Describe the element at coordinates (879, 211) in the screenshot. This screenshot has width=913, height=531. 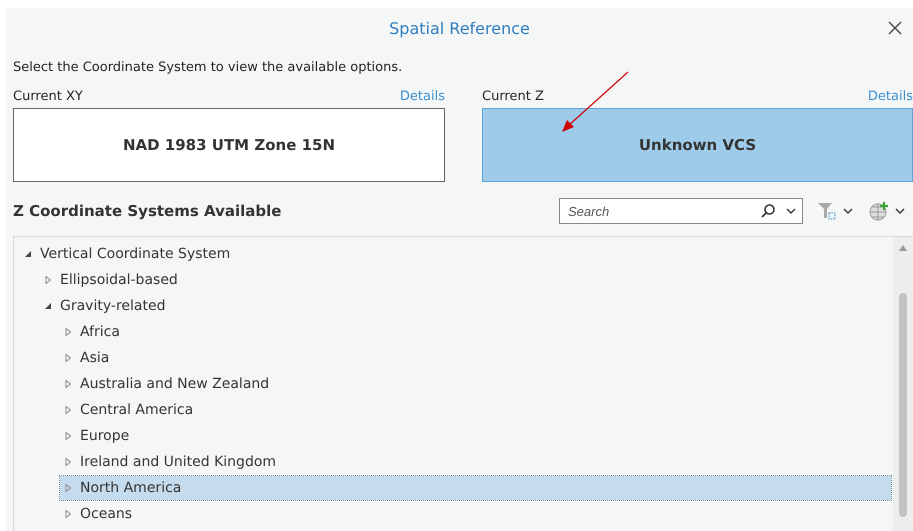
I see `globe-add-icon` at that location.